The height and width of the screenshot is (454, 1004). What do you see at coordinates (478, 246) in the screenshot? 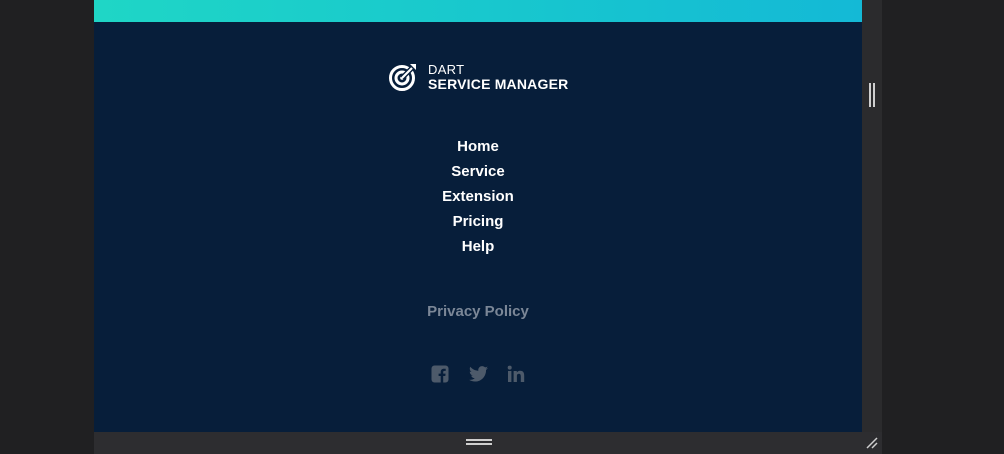
I see `nav-link-help: Help` at bounding box center [478, 246].